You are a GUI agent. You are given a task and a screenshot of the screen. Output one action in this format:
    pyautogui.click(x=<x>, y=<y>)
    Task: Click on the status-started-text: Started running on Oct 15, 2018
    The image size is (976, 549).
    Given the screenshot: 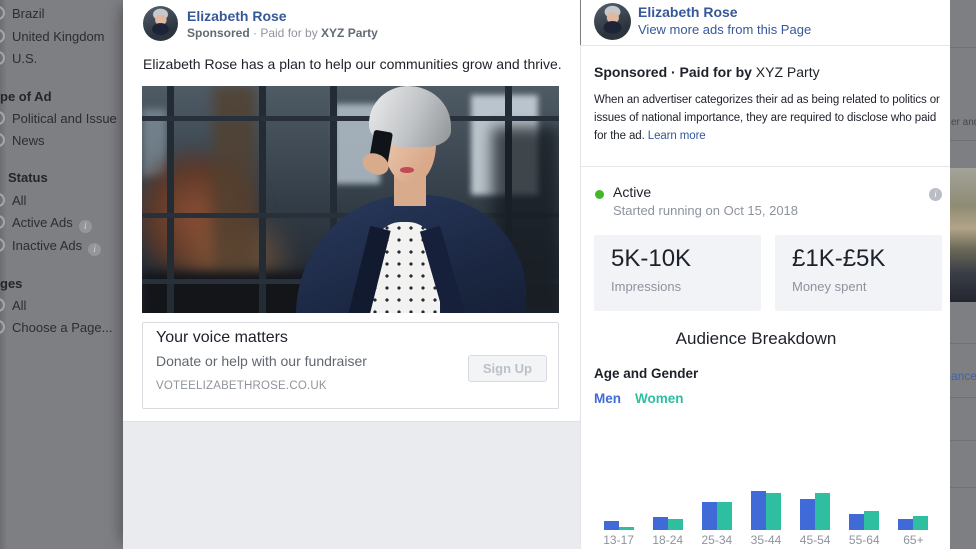 What is the action you would take?
    pyautogui.click(x=706, y=210)
    